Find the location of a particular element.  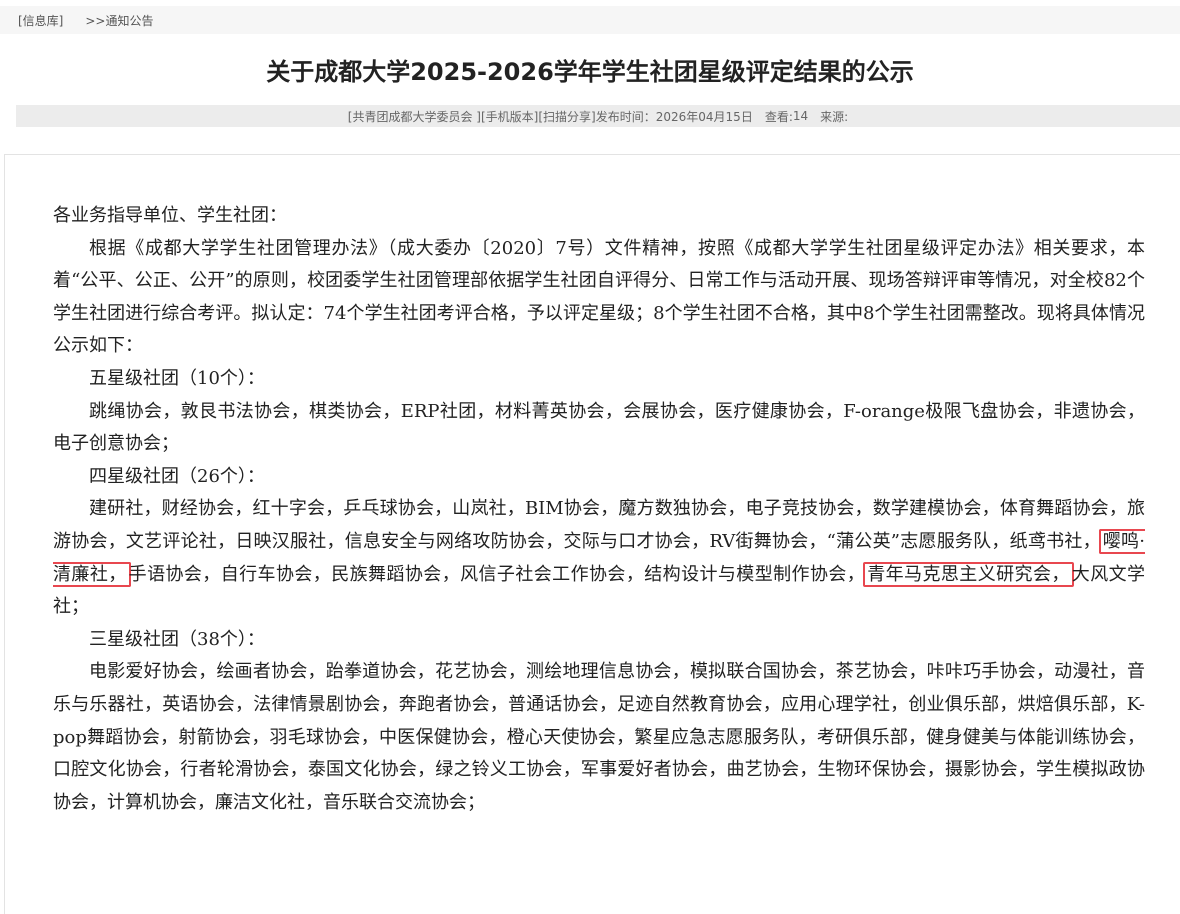

publish-time-label: 发布时间： is located at coordinates (625, 116).